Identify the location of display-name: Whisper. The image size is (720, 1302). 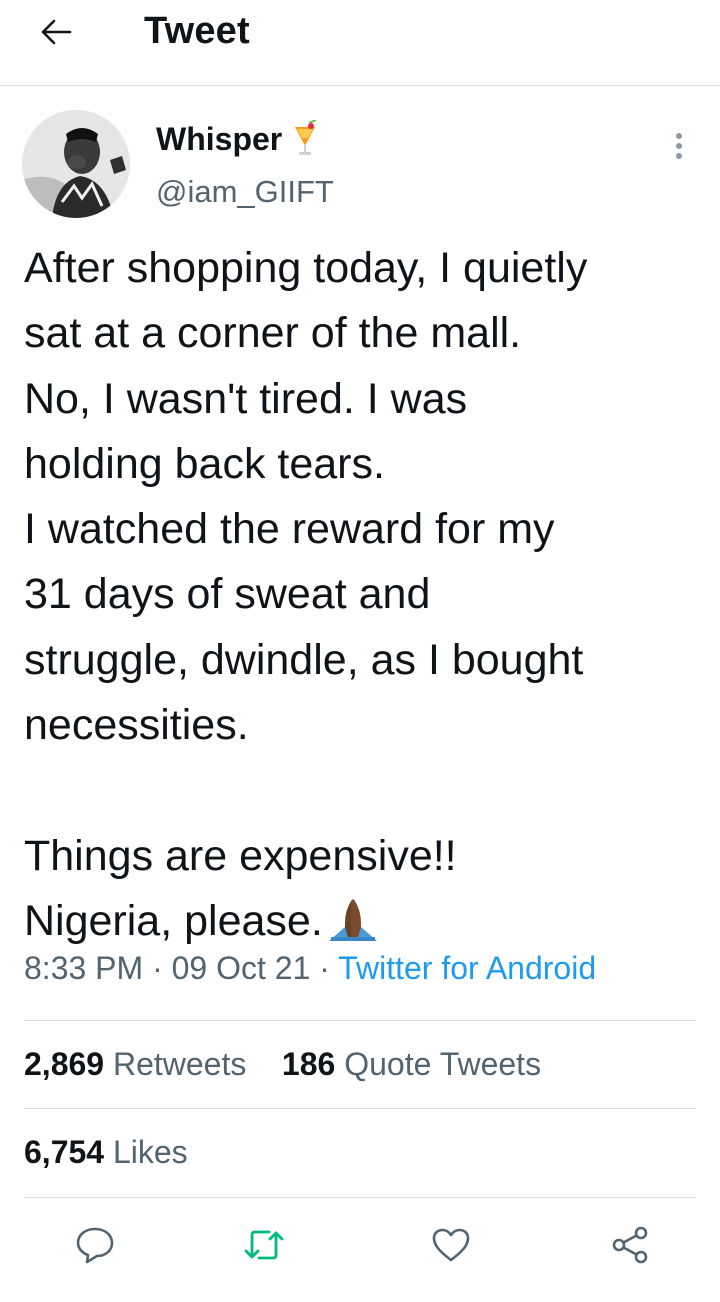
(237, 139).